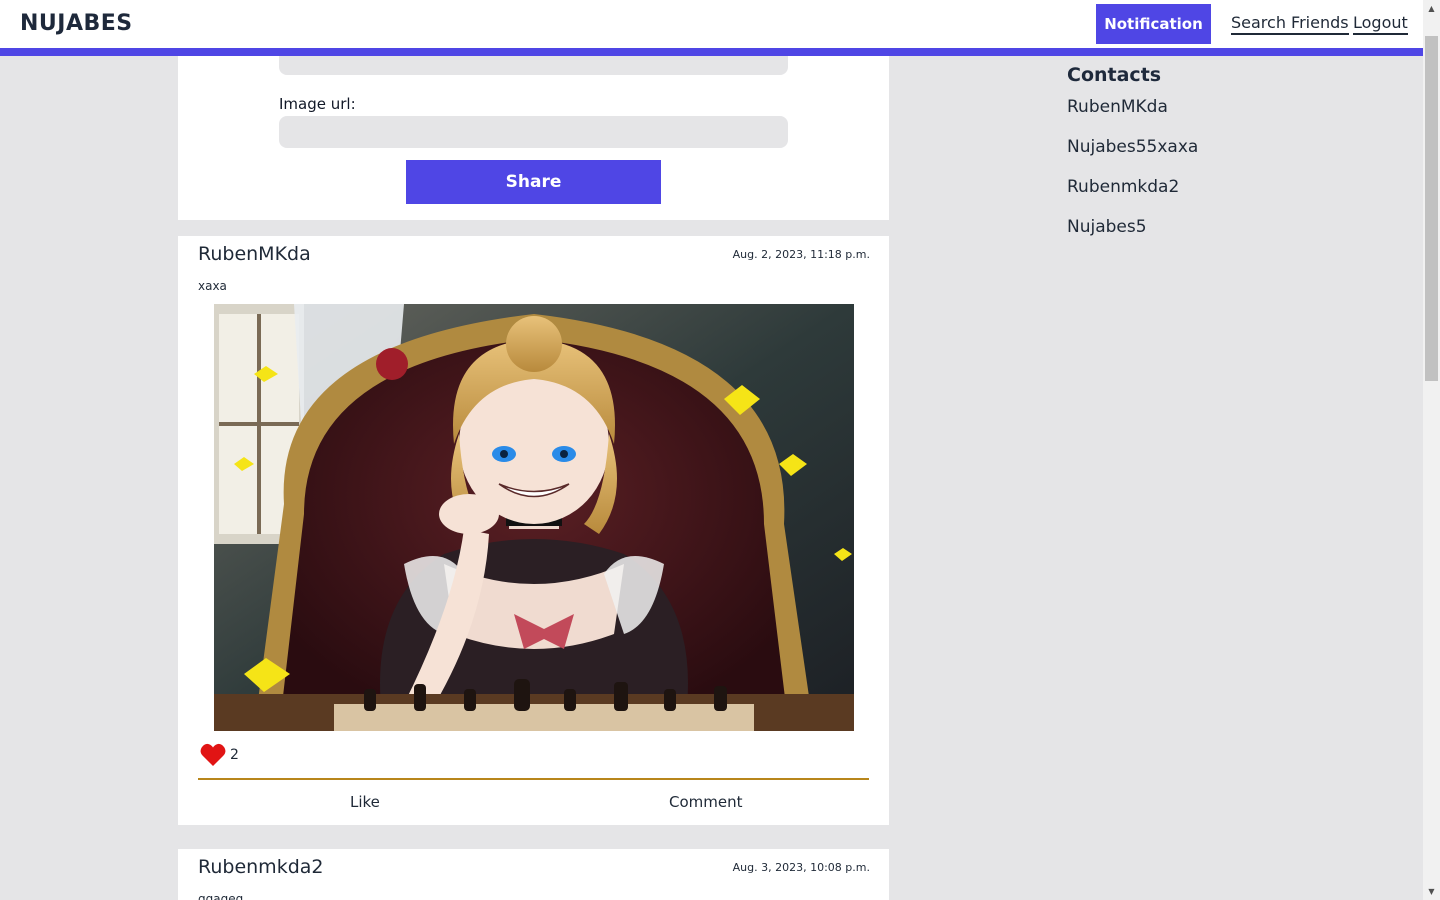 The width and height of the screenshot is (1440, 900). Describe the element at coordinates (1431, 208) in the screenshot. I see `scroll-thumb` at that location.